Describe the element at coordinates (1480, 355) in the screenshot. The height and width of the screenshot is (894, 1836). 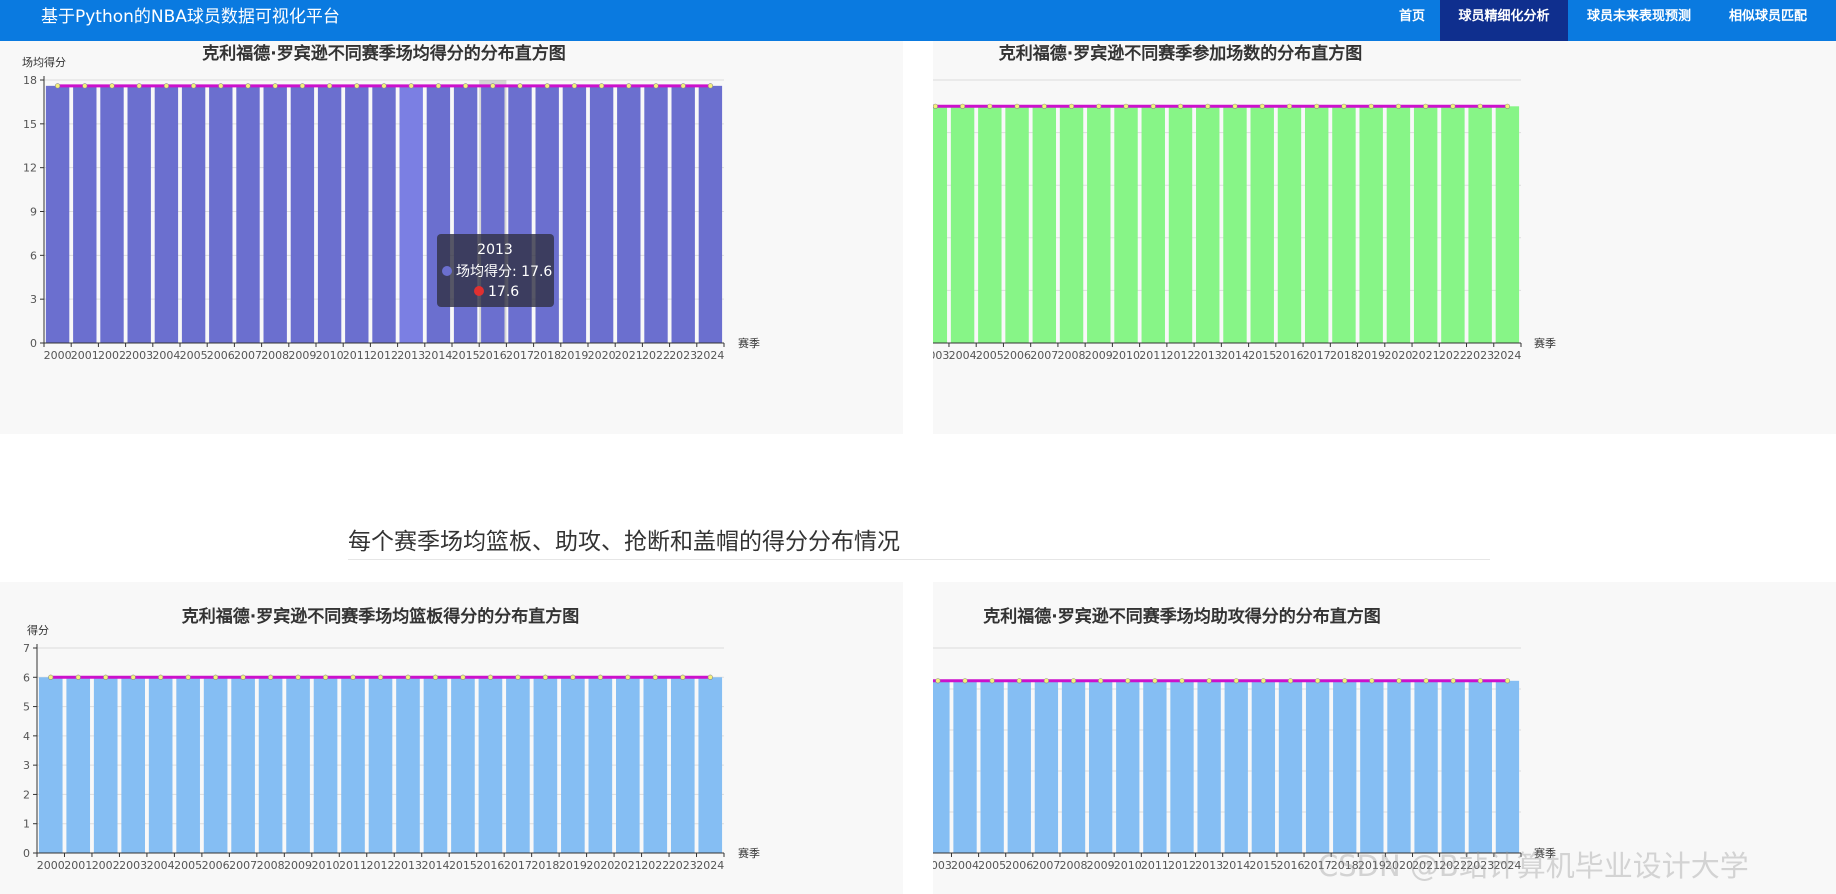
I see `x-tick-label: 2023` at that location.